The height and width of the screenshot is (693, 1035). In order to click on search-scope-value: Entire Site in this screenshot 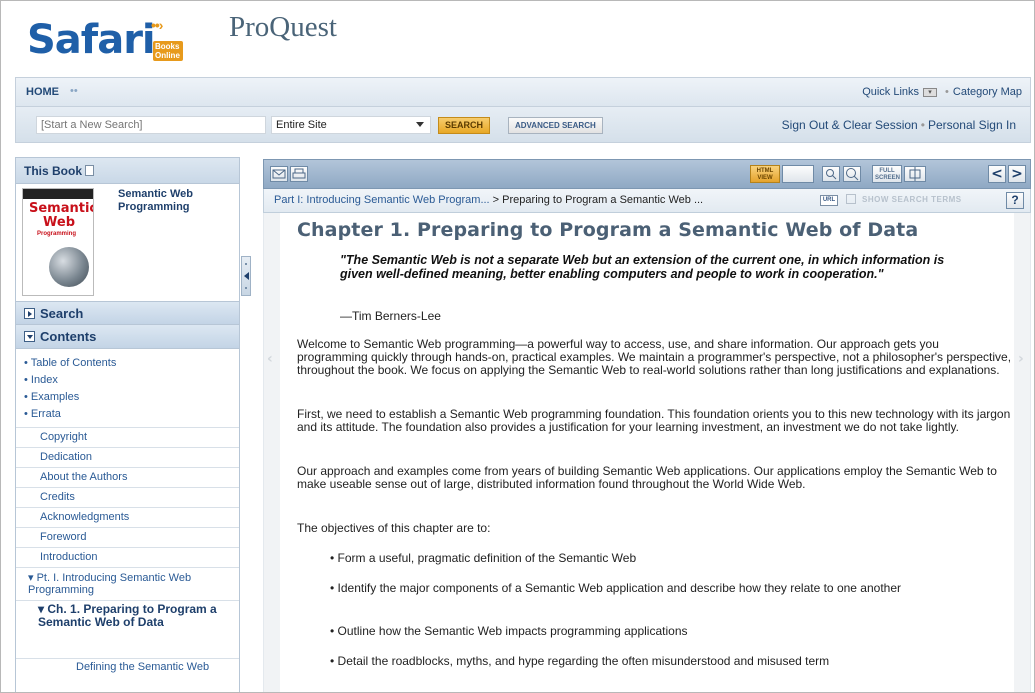, I will do `click(301, 125)`.